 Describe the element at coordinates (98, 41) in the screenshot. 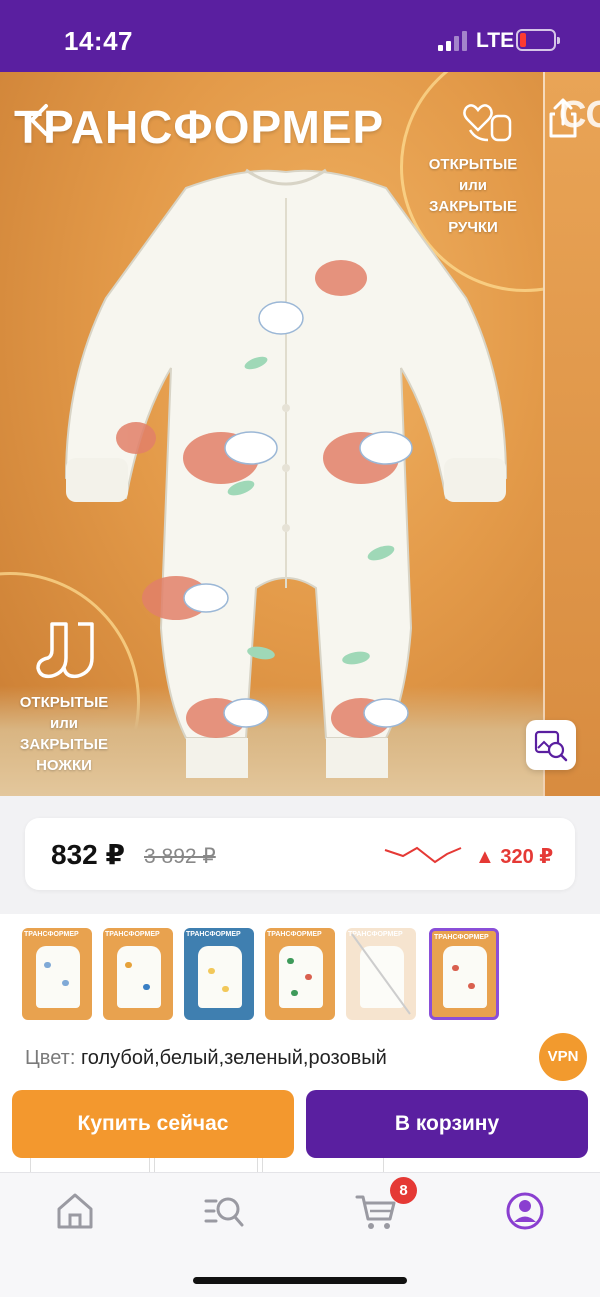

I see `status-time: 14:47` at that location.